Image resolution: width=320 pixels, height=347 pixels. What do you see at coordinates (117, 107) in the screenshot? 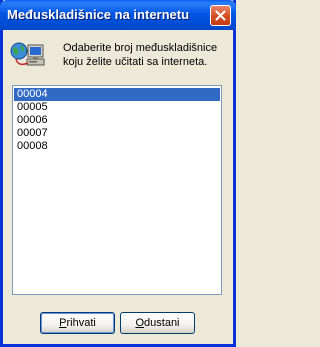
I see `list-item: 00005` at bounding box center [117, 107].